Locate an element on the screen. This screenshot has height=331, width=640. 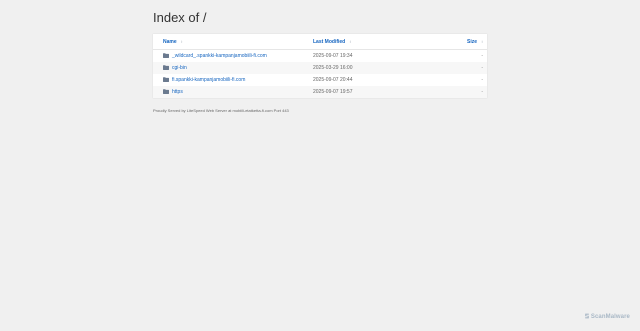
listing-header: Name ↕ Last Modified ↕ Size ↕ is located at coordinates (320, 42).